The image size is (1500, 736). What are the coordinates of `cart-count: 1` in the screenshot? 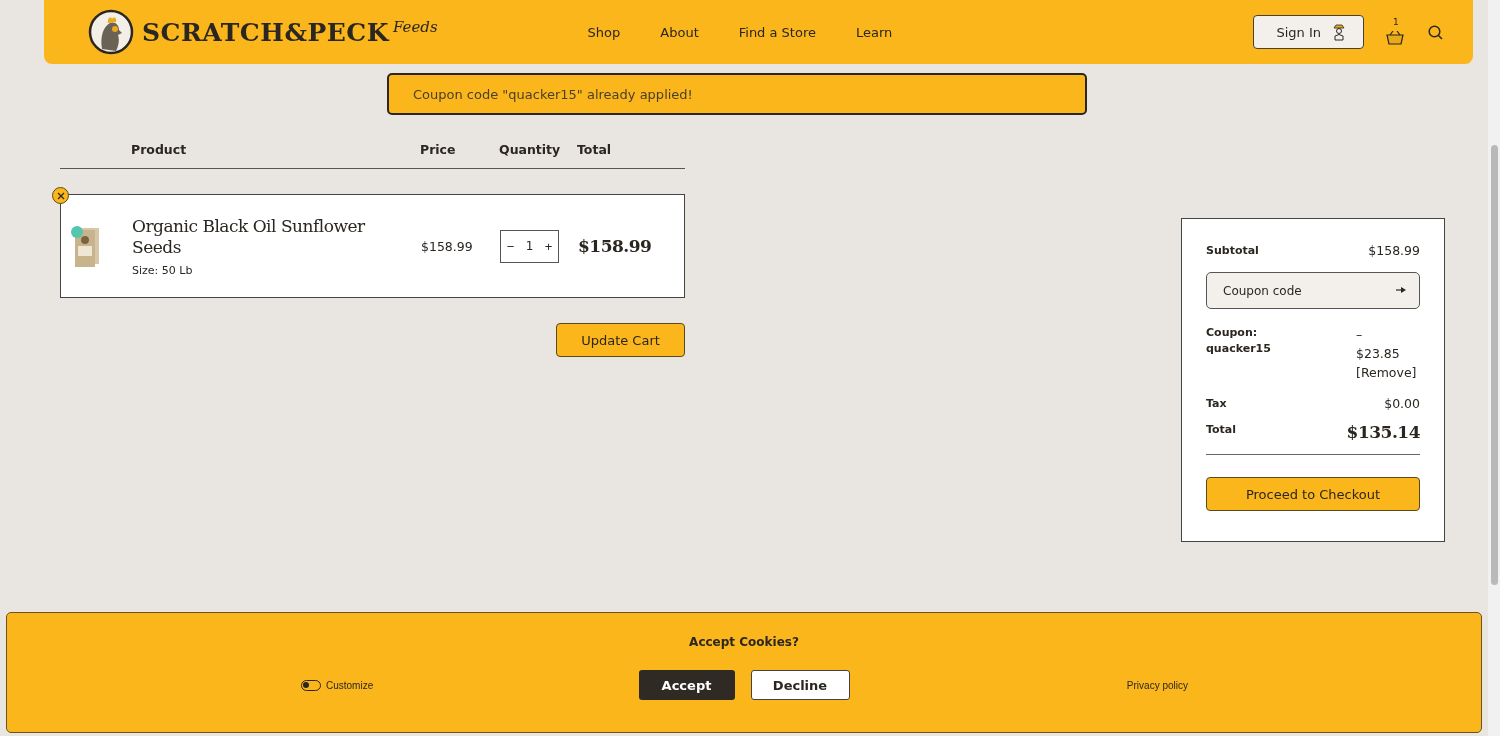 It's located at (1396, 22).